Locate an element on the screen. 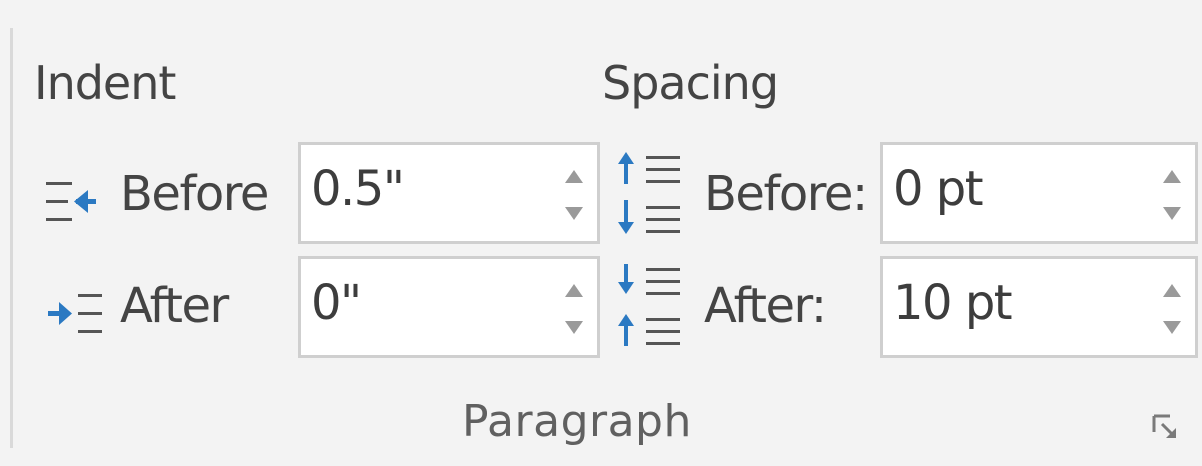 The height and width of the screenshot is (466, 1202). spacing-after-value: 10 pt is located at coordinates (953, 303).